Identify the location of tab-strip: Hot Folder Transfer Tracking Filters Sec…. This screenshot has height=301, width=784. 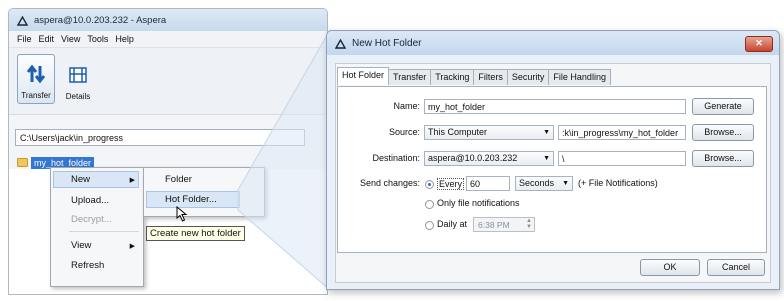
(474, 76).